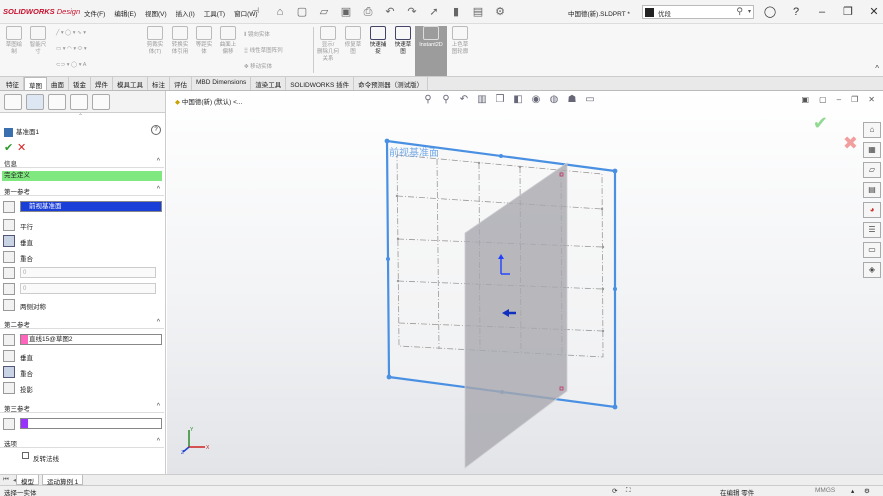  What do you see at coordinates (82, 457) in the screenshot?
I see `flip-normal-option: 反转法线` at bounding box center [82, 457].